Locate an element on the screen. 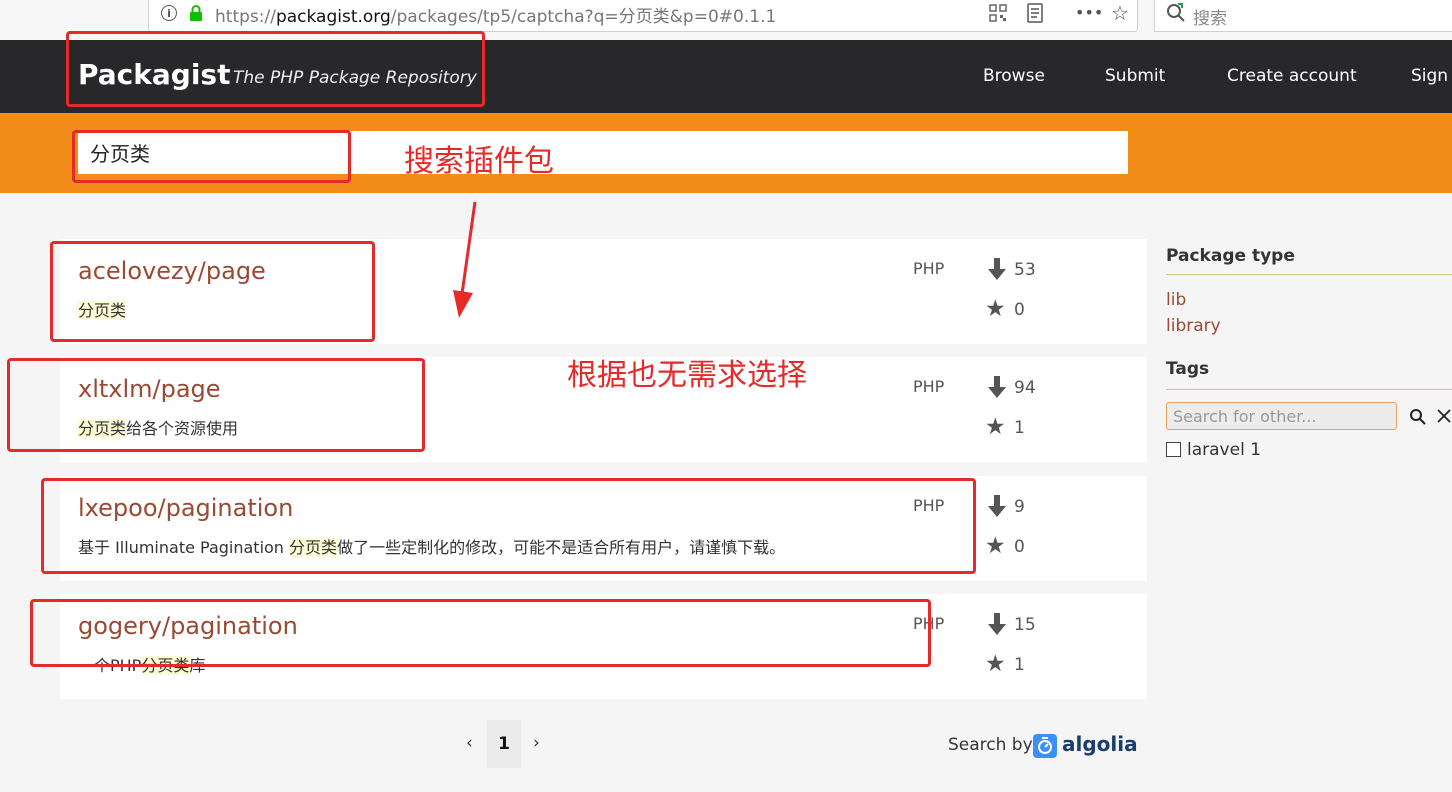  qr-code-icon is located at coordinates (998, 13).